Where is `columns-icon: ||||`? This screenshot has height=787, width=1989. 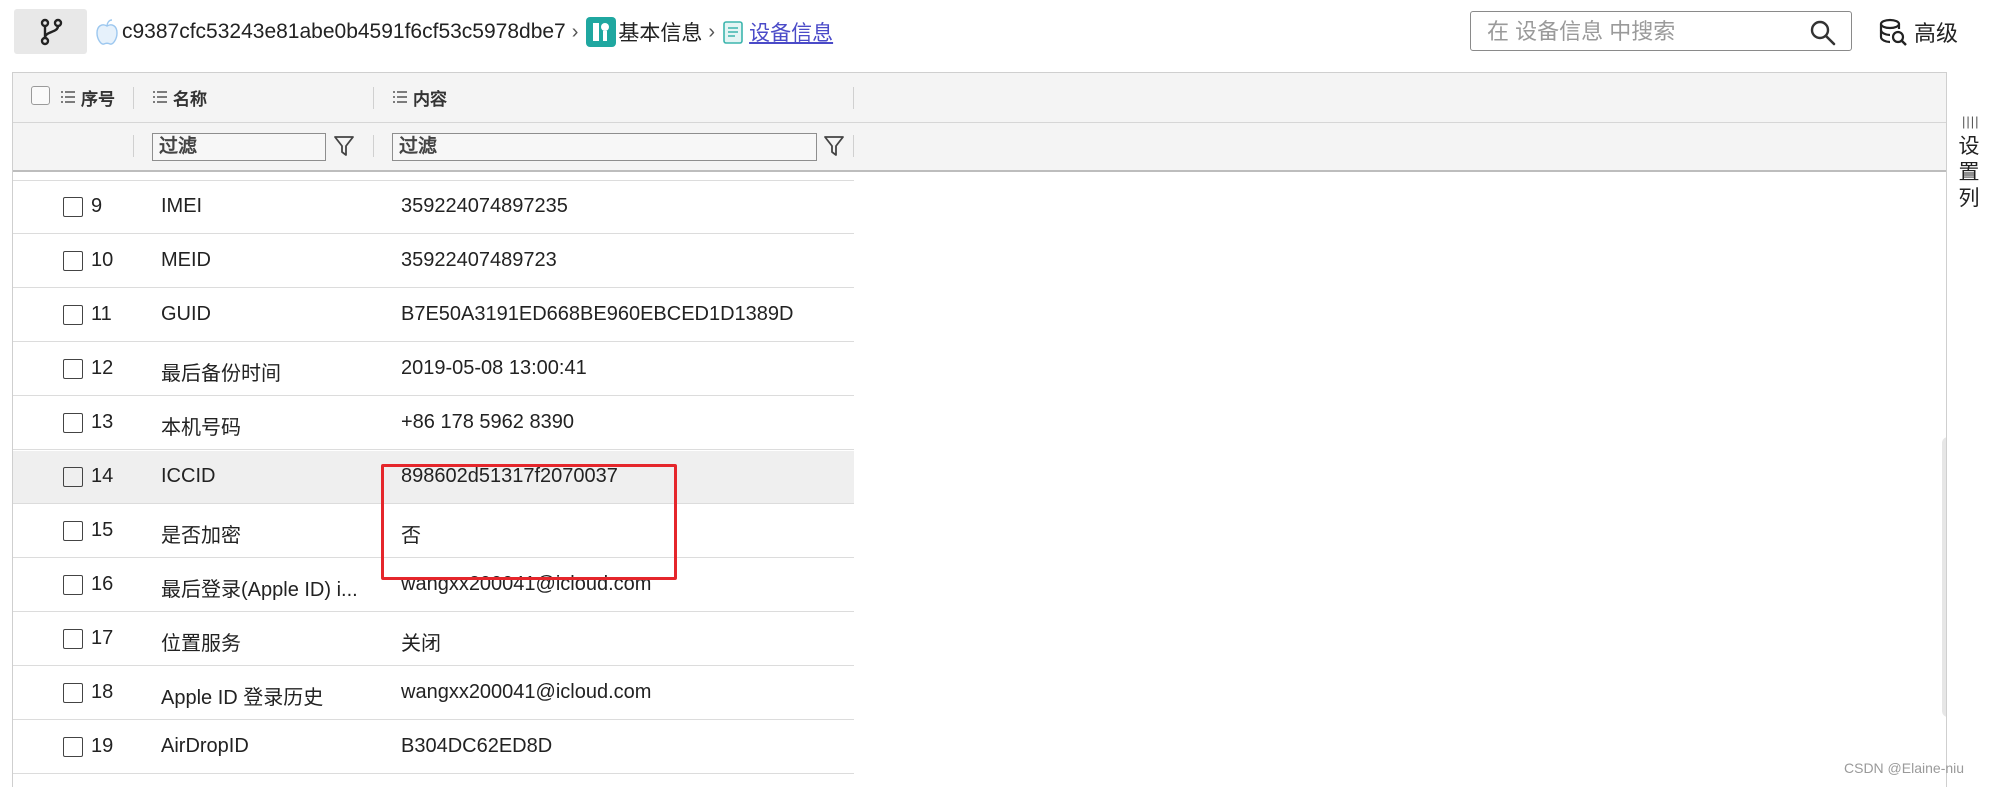
columns-icon: |||| is located at coordinates (1971, 121).